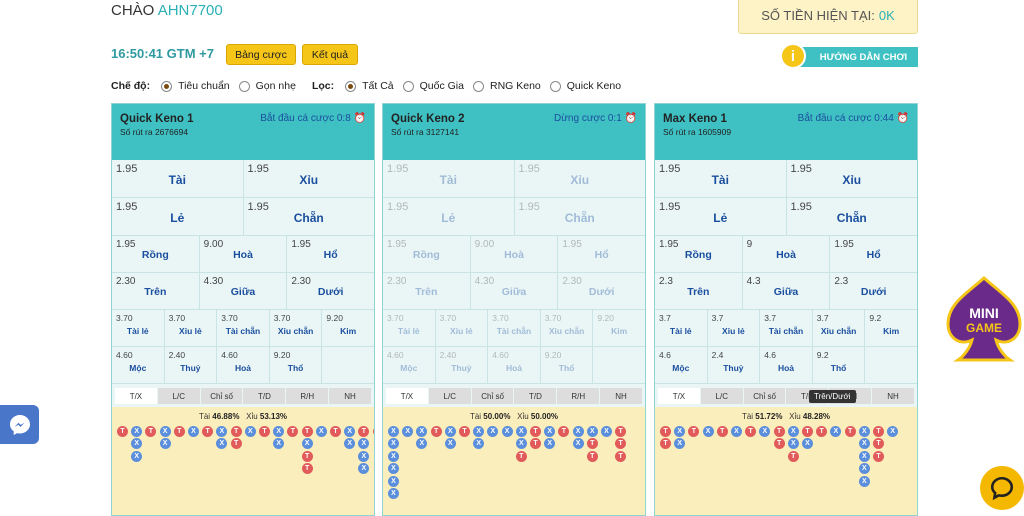 The width and height of the screenshot is (1024, 516). I want to click on bet-cell: 3.7 Xỉu chẵn, so click(839, 328).